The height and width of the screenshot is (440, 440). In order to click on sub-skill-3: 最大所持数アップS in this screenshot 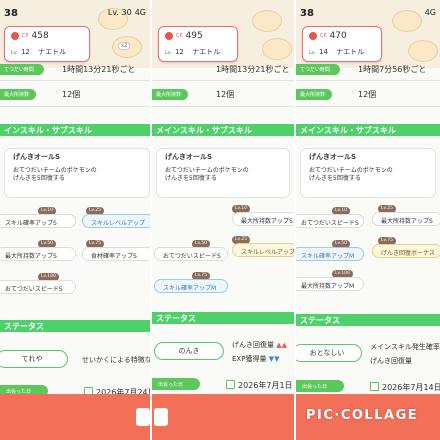, I will do `click(38, 254)`.